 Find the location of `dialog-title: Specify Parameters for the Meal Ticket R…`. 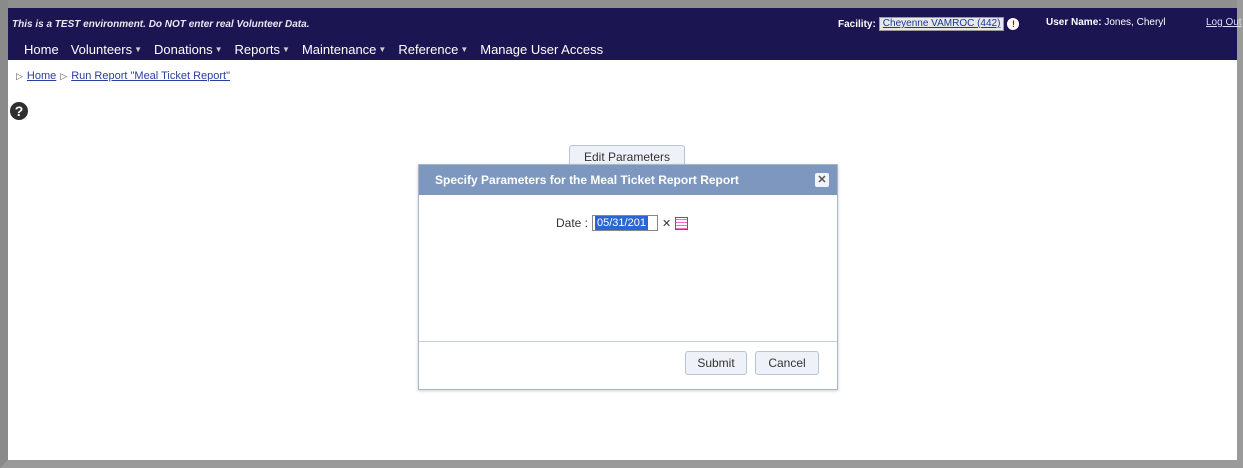

dialog-title: Specify Parameters for the Meal Ticket R… is located at coordinates (628, 180).